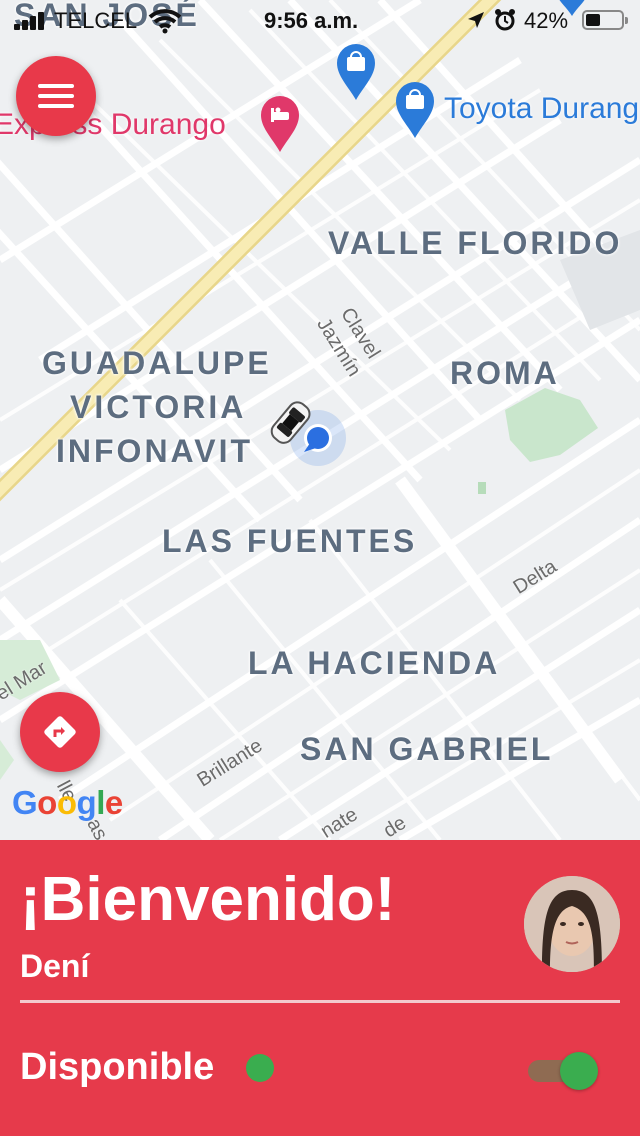 This screenshot has height=1136, width=640. I want to click on google-logo-letter: G, so click(25, 802).